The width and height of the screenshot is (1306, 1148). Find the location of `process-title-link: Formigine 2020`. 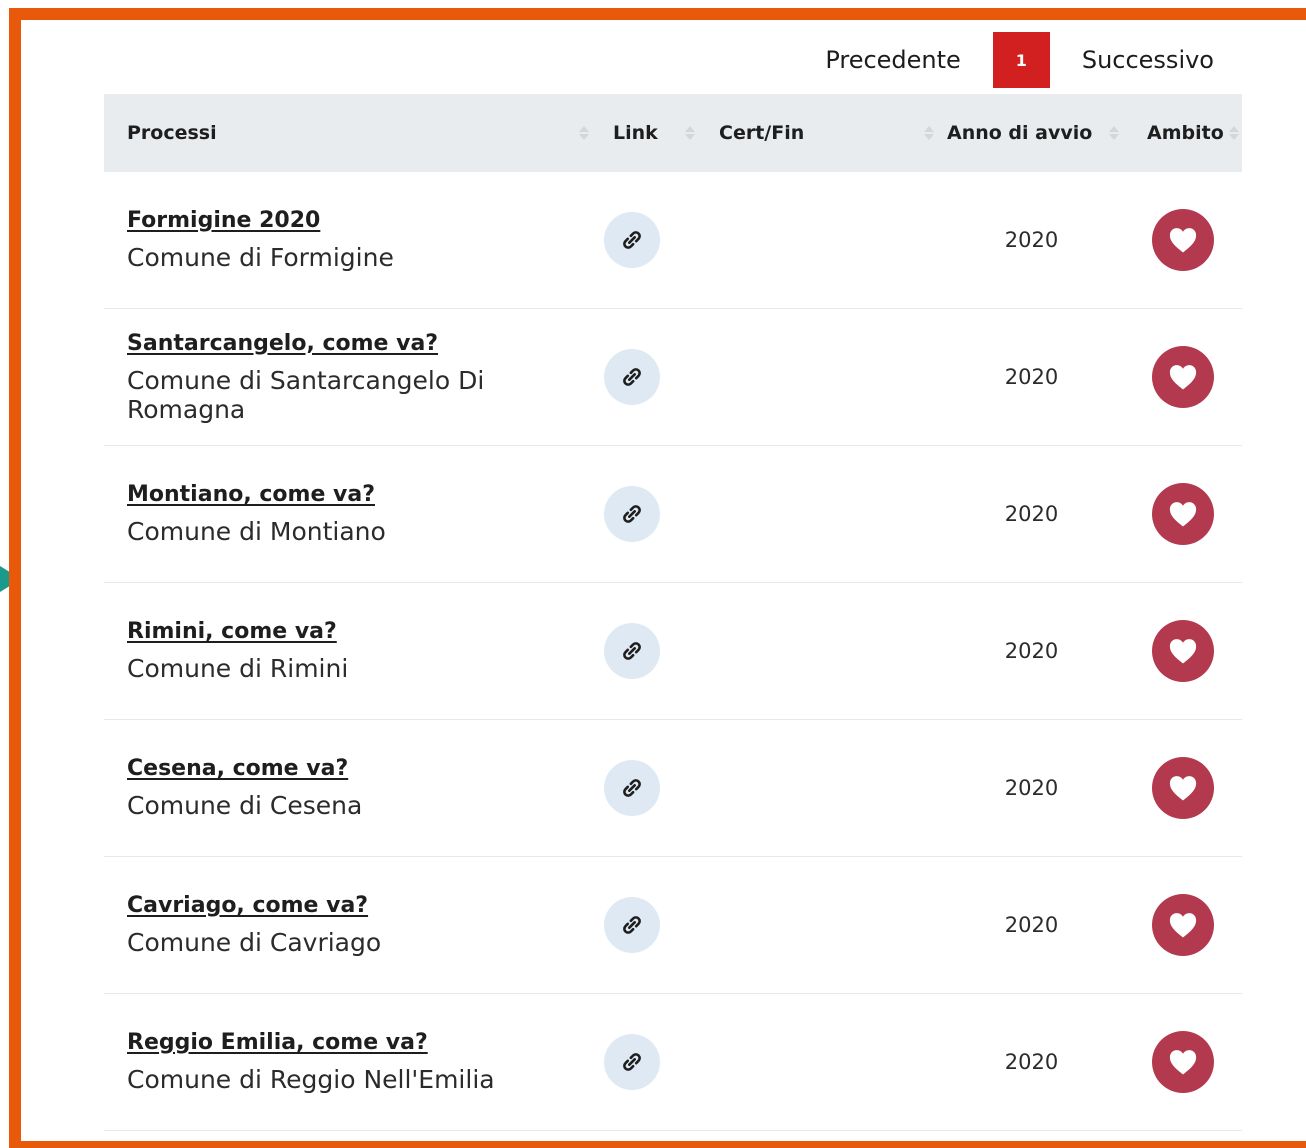

process-title-link: Formigine 2020 is located at coordinates (360, 220).